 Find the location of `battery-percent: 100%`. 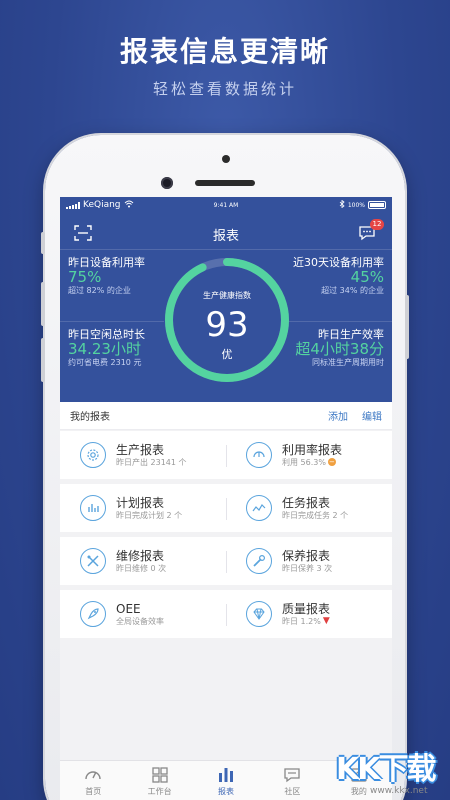

battery-percent: 100% is located at coordinates (356, 205).